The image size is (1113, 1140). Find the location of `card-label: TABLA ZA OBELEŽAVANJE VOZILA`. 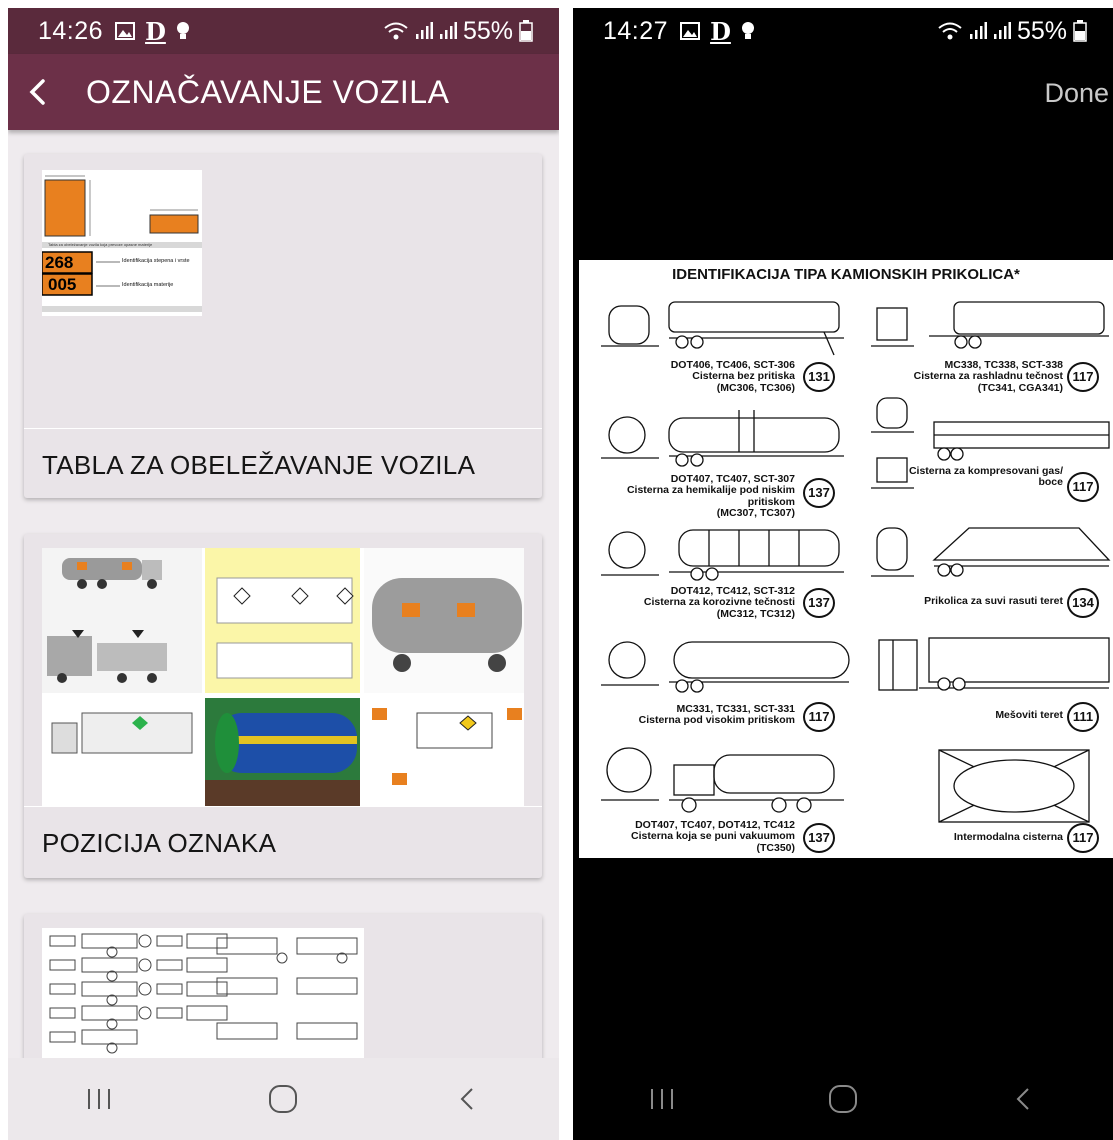

card-label: TABLA ZA OBELEŽAVANJE VOZILA is located at coordinates (259, 465).